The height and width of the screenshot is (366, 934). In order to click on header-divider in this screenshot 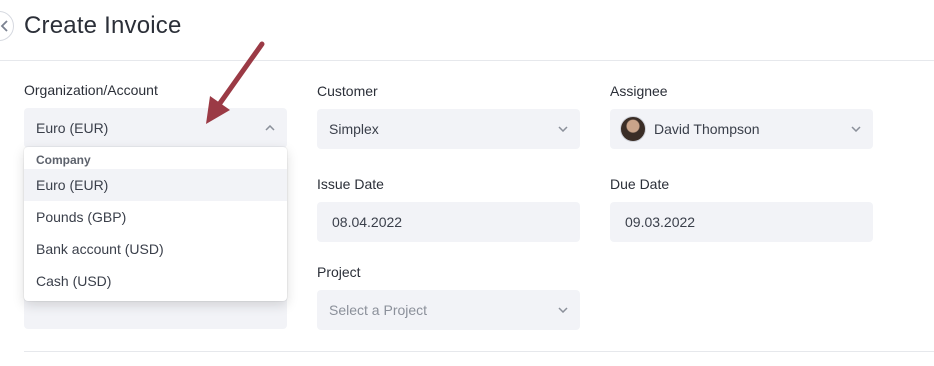, I will do `click(467, 60)`.